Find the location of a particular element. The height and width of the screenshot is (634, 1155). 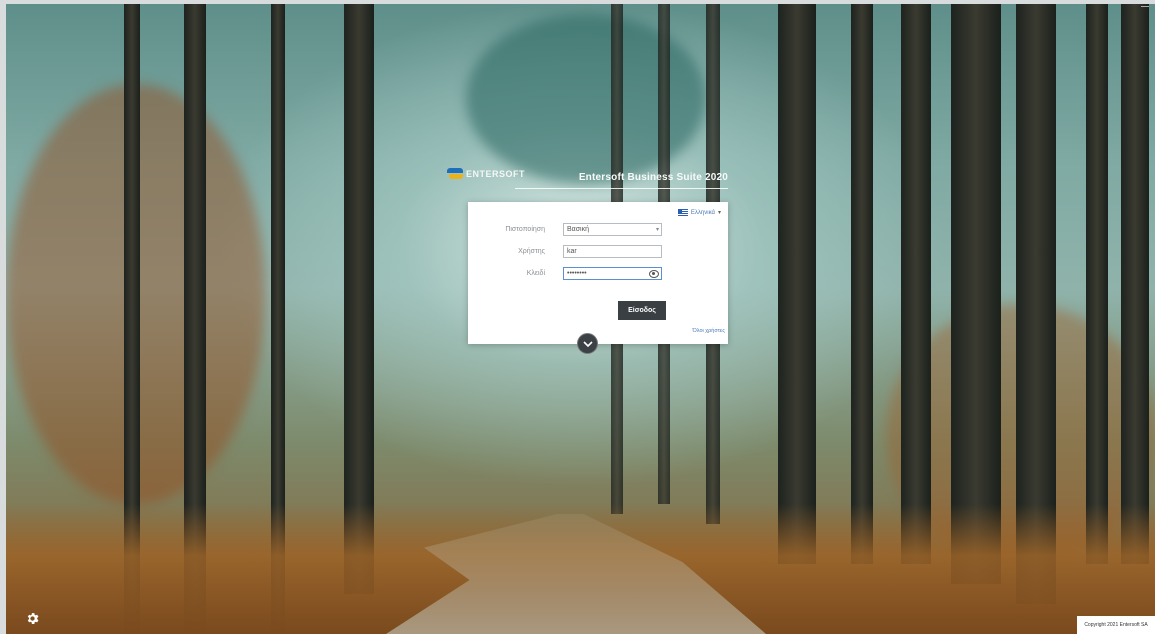

language-label: Ελληνικά is located at coordinates (702, 212).